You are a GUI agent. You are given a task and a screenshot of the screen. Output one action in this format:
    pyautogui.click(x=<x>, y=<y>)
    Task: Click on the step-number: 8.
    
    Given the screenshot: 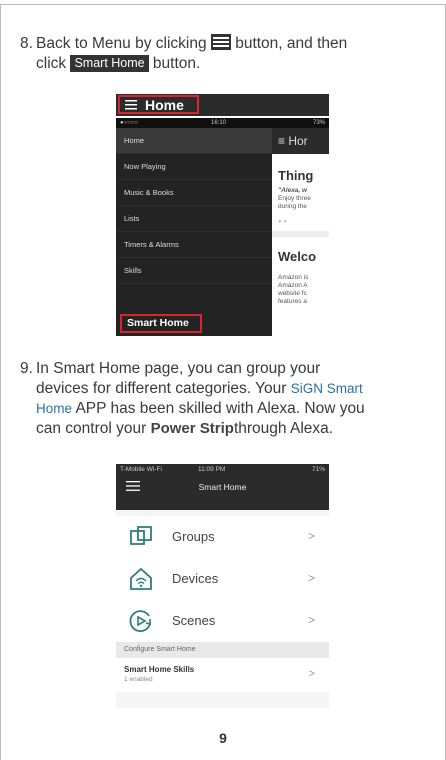 What is the action you would take?
    pyautogui.click(x=26, y=43)
    